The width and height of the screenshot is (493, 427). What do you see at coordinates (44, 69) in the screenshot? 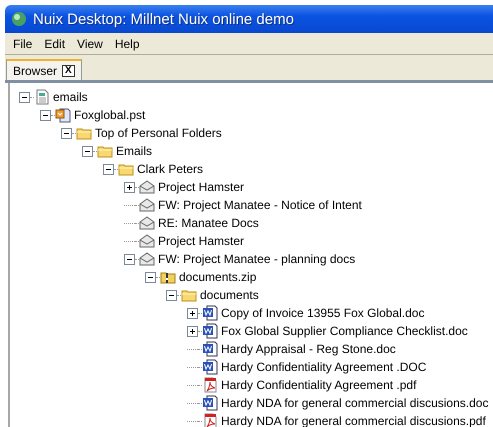
I see `tab: Browser X` at bounding box center [44, 69].